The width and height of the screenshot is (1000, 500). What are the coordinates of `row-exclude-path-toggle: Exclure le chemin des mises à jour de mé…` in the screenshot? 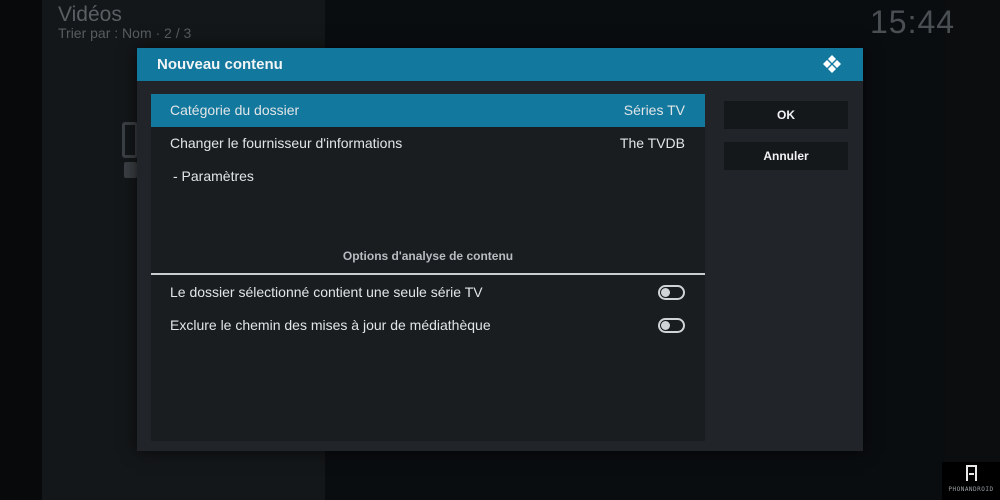 It's located at (428, 325).